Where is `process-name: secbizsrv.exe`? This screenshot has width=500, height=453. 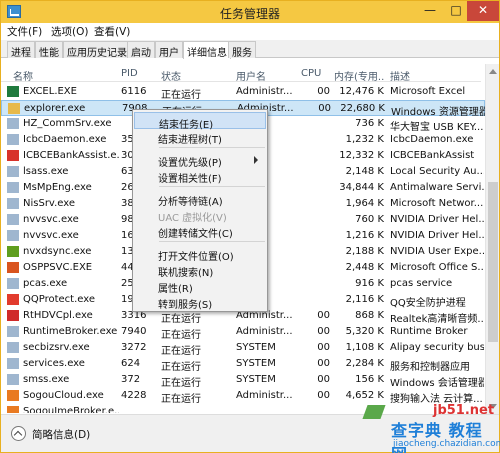
process-name: secbizsrv.exe is located at coordinates (56, 347).